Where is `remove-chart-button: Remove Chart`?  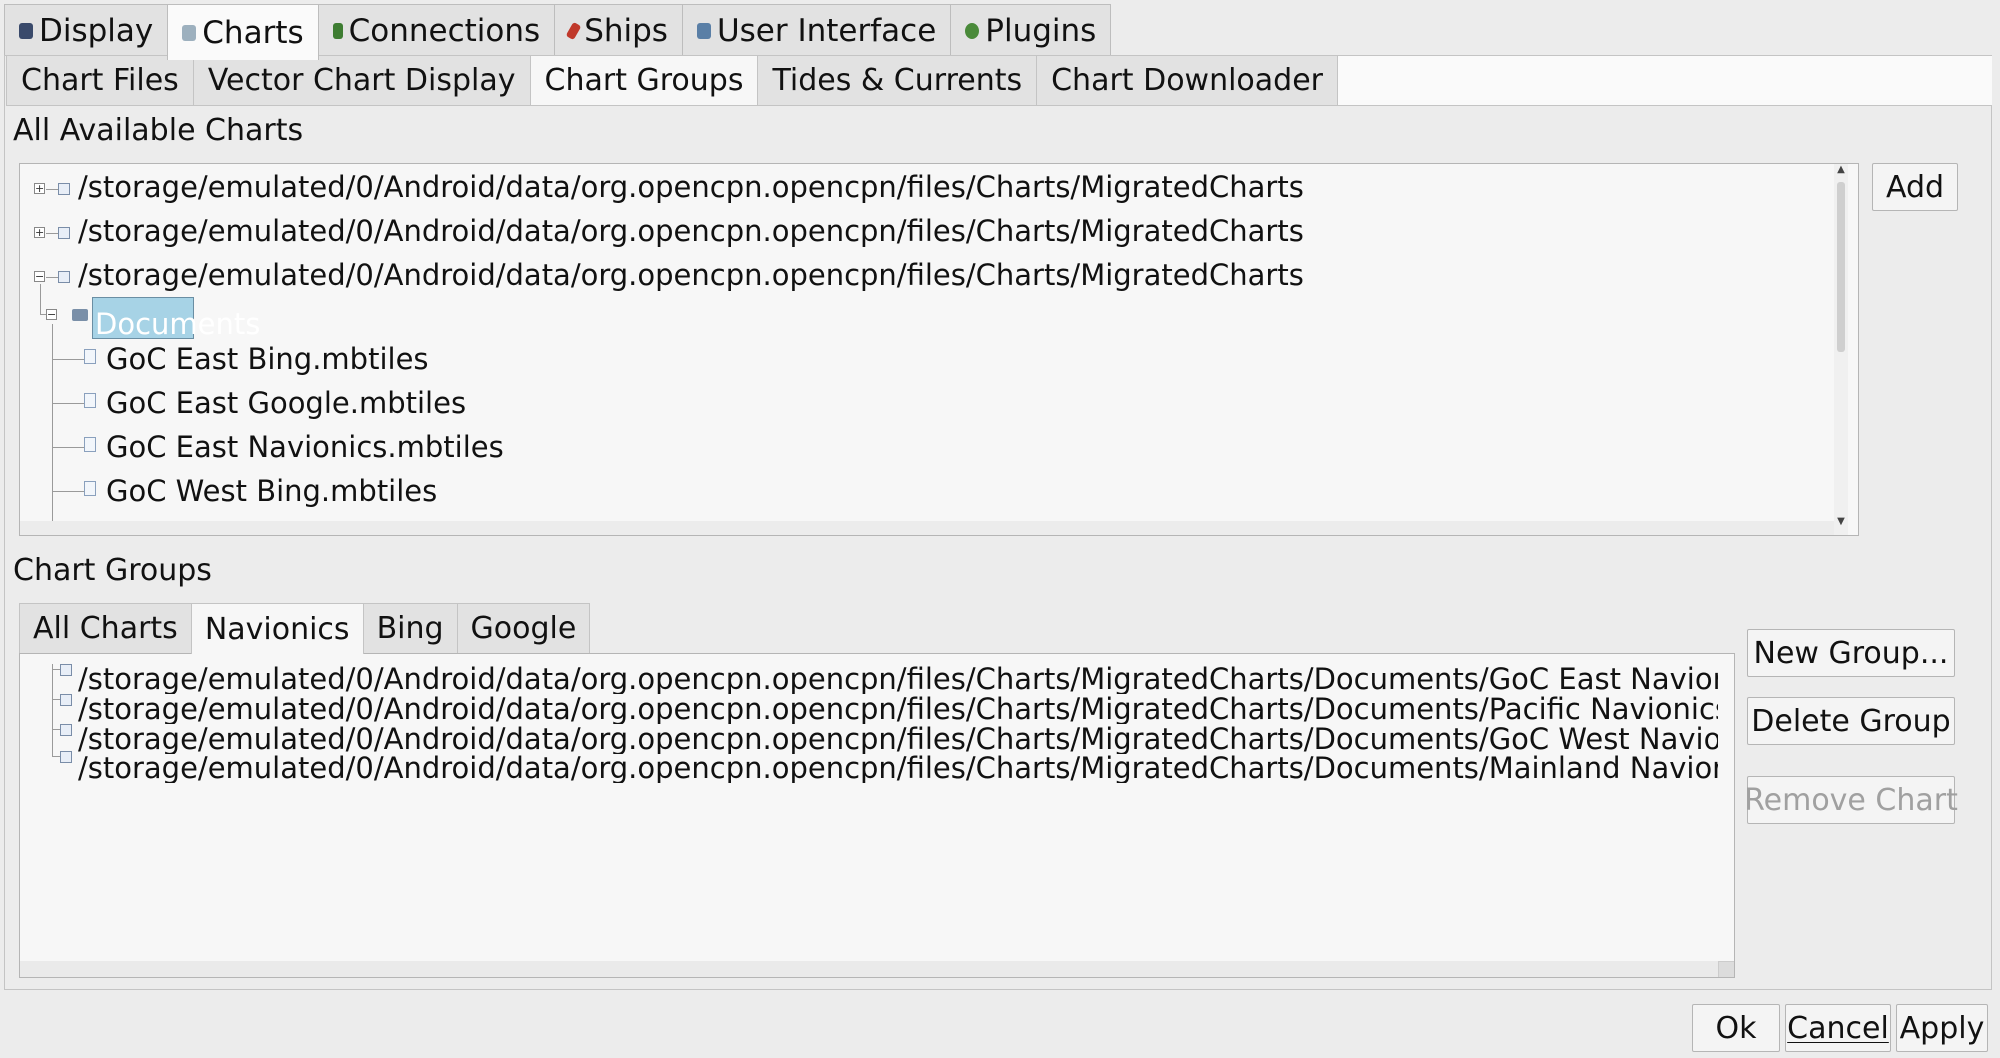 remove-chart-button: Remove Chart is located at coordinates (1851, 800).